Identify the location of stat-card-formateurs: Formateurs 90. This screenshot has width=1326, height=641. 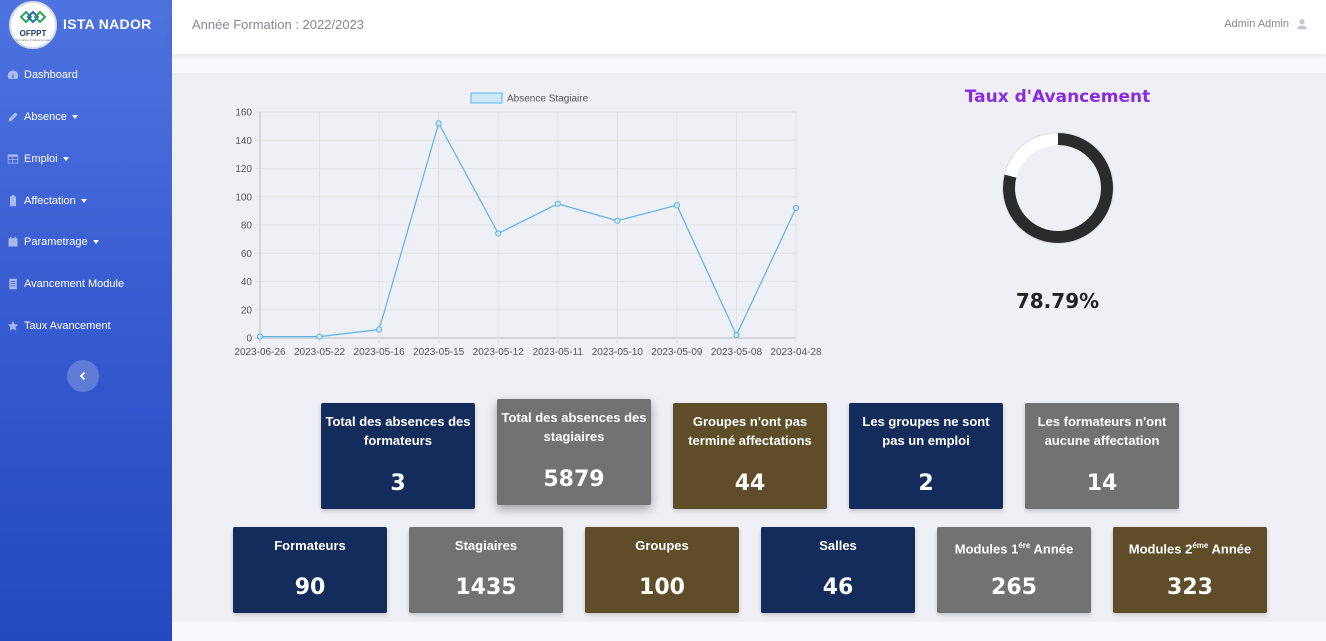
(310, 570).